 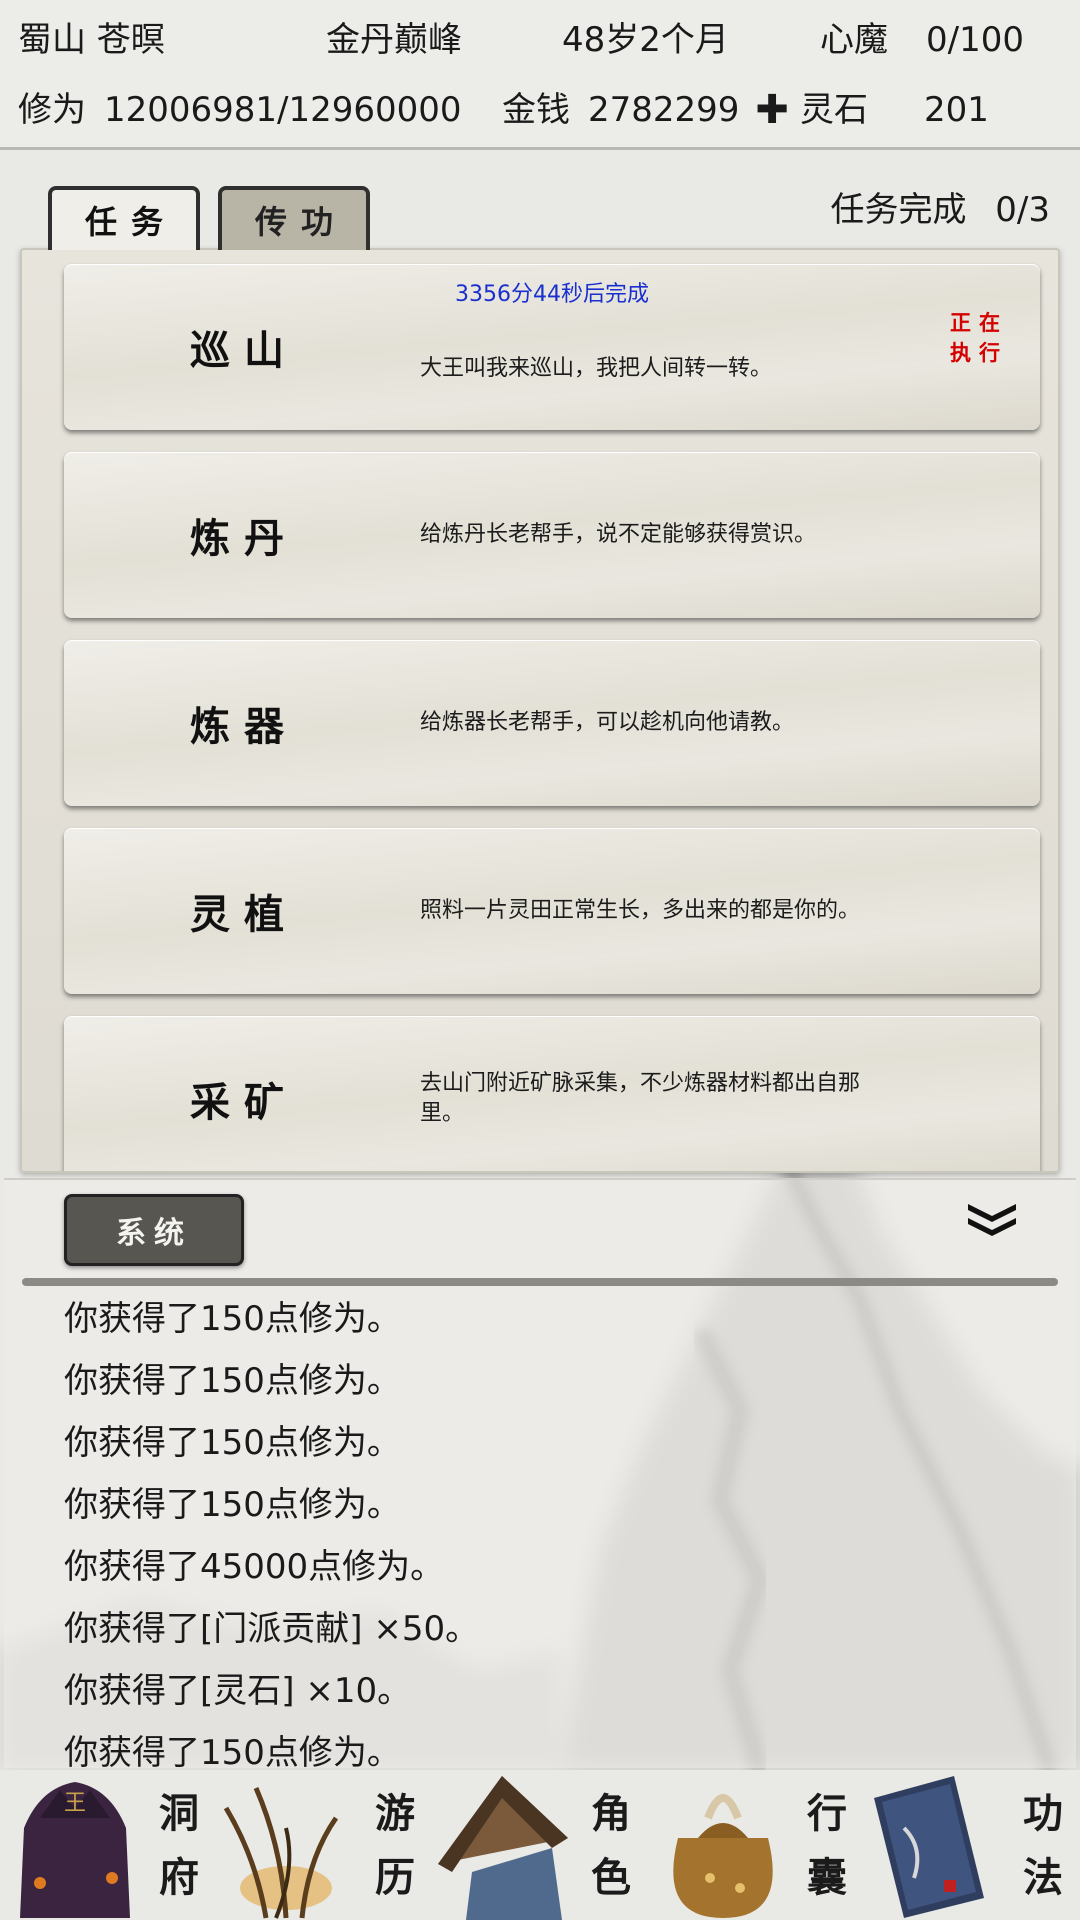 What do you see at coordinates (244, 538) in the screenshot?
I see `task-name: 炼丹` at bounding box center [244, 538].